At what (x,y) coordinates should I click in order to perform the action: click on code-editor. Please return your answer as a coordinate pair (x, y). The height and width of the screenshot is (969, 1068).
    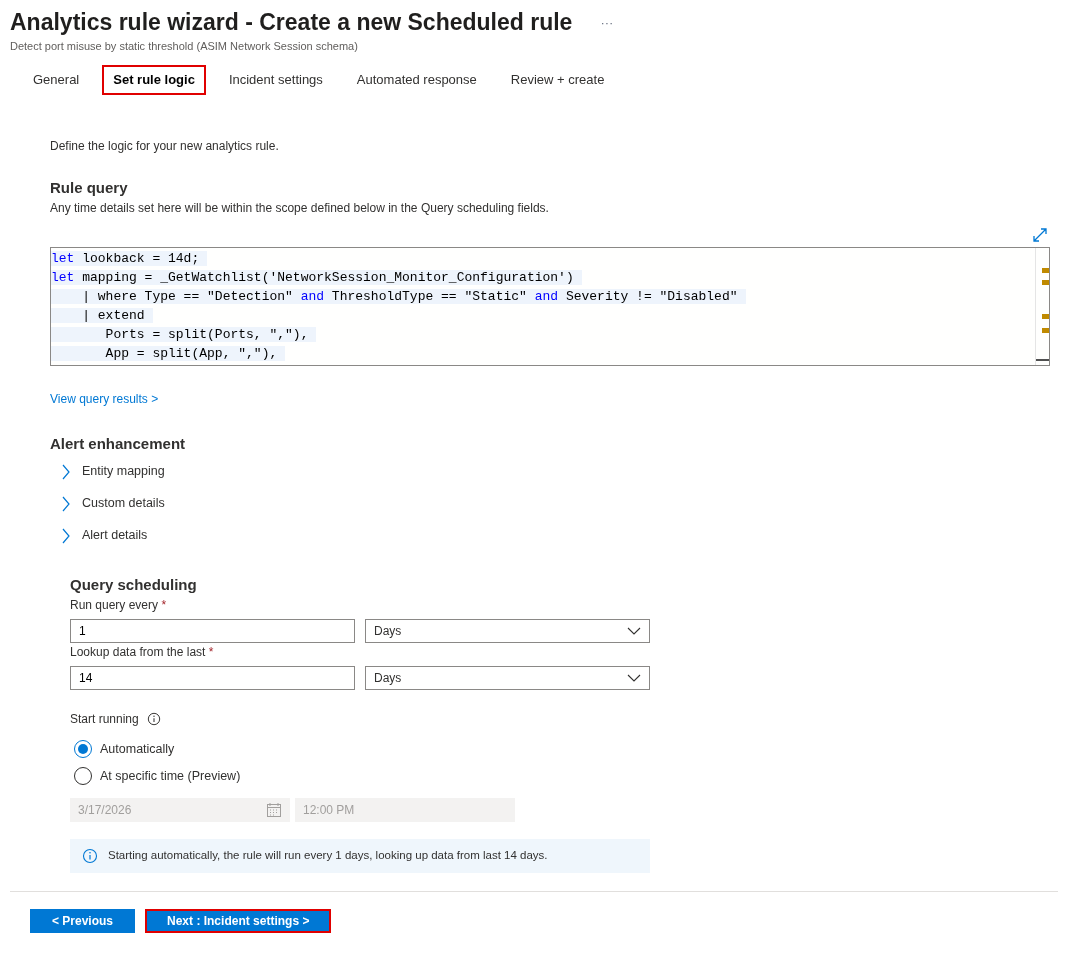
    Looking at the image, I should click on (550, 306).